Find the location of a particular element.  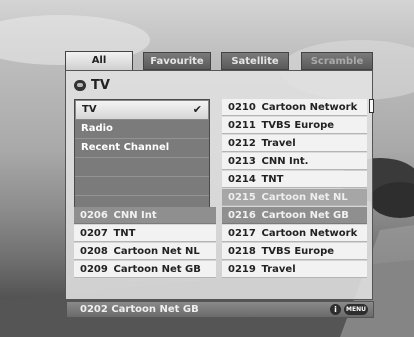

menu-icon: MENU is located at coordinates (356, 309).